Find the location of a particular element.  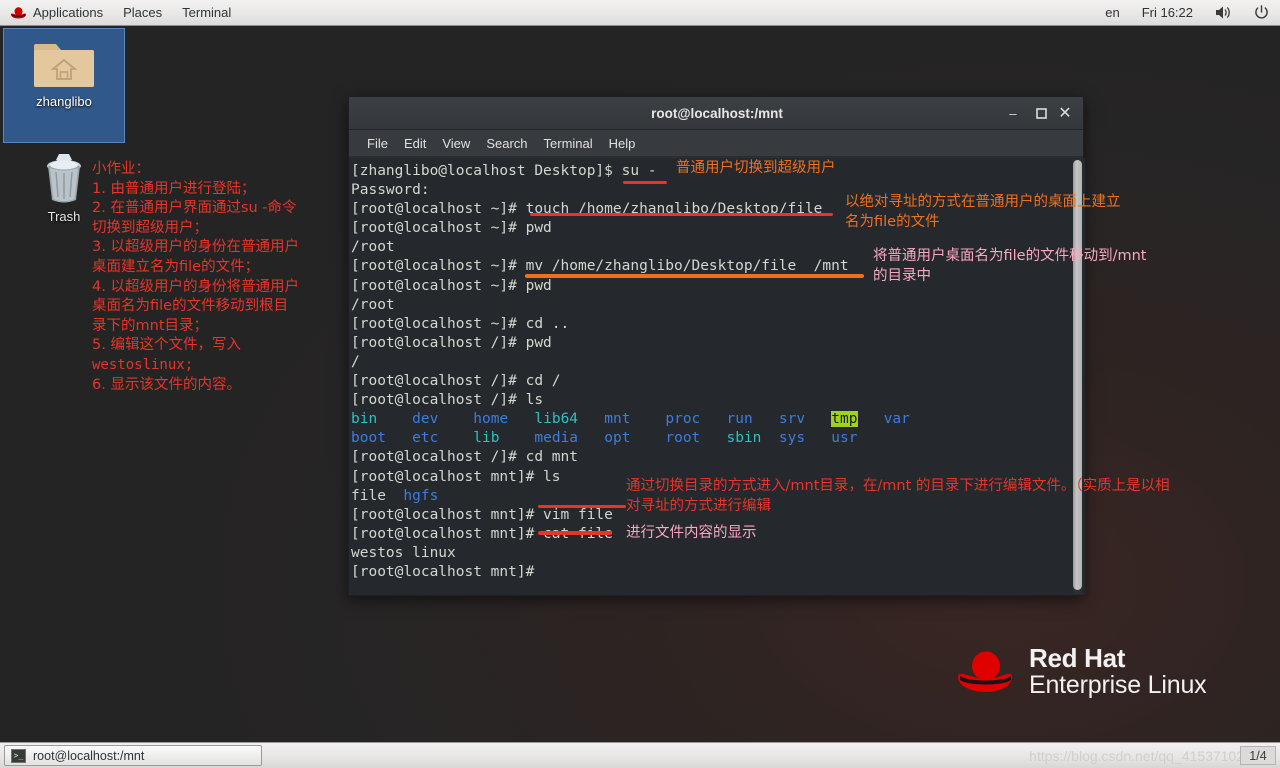

page-indicator: 1/4 is located at coordinates (1258, 755).